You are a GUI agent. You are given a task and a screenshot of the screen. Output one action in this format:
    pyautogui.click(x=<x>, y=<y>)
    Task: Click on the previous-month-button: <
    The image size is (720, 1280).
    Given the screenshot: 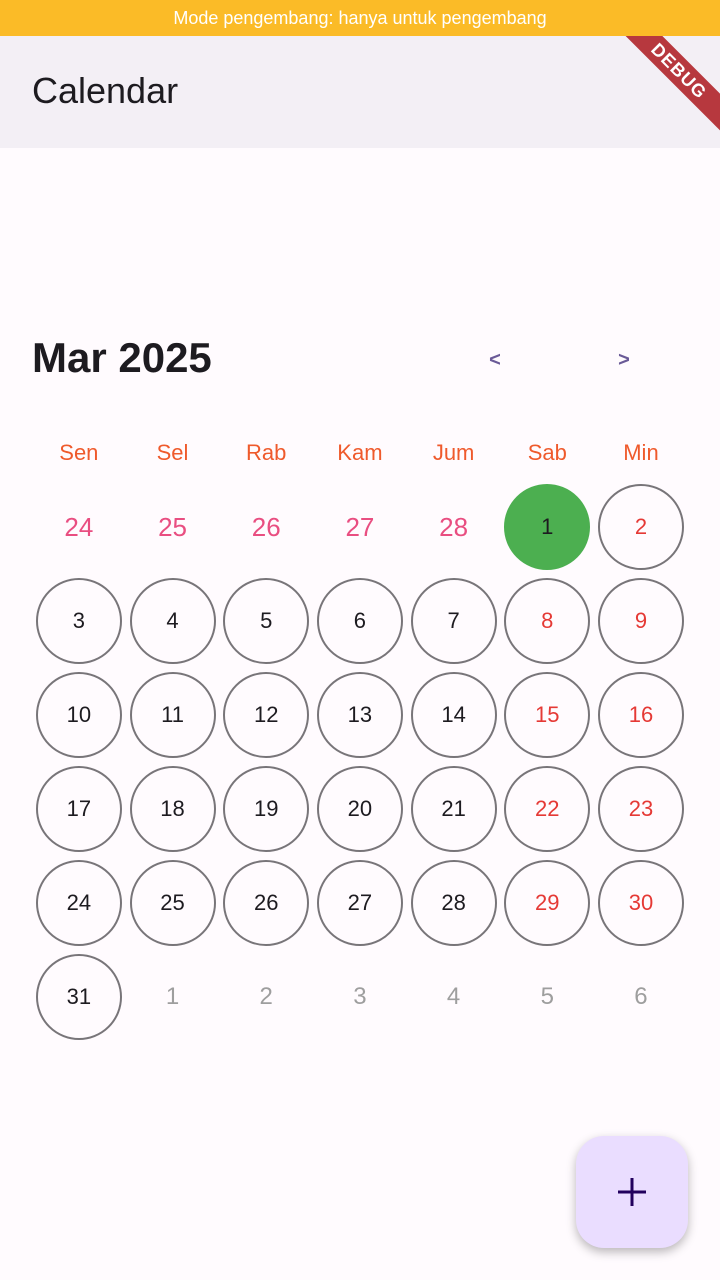 What is the action you would take?
    pyautogui.click(x=495, y=360)
    